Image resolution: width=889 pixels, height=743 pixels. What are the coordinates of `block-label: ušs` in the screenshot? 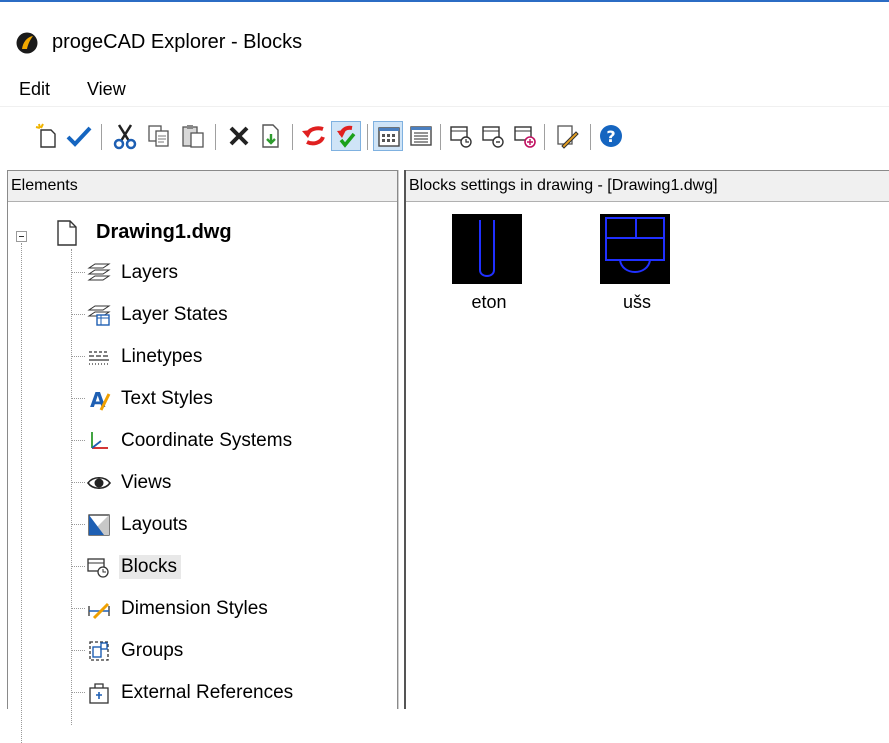 It's located at (636, 302).